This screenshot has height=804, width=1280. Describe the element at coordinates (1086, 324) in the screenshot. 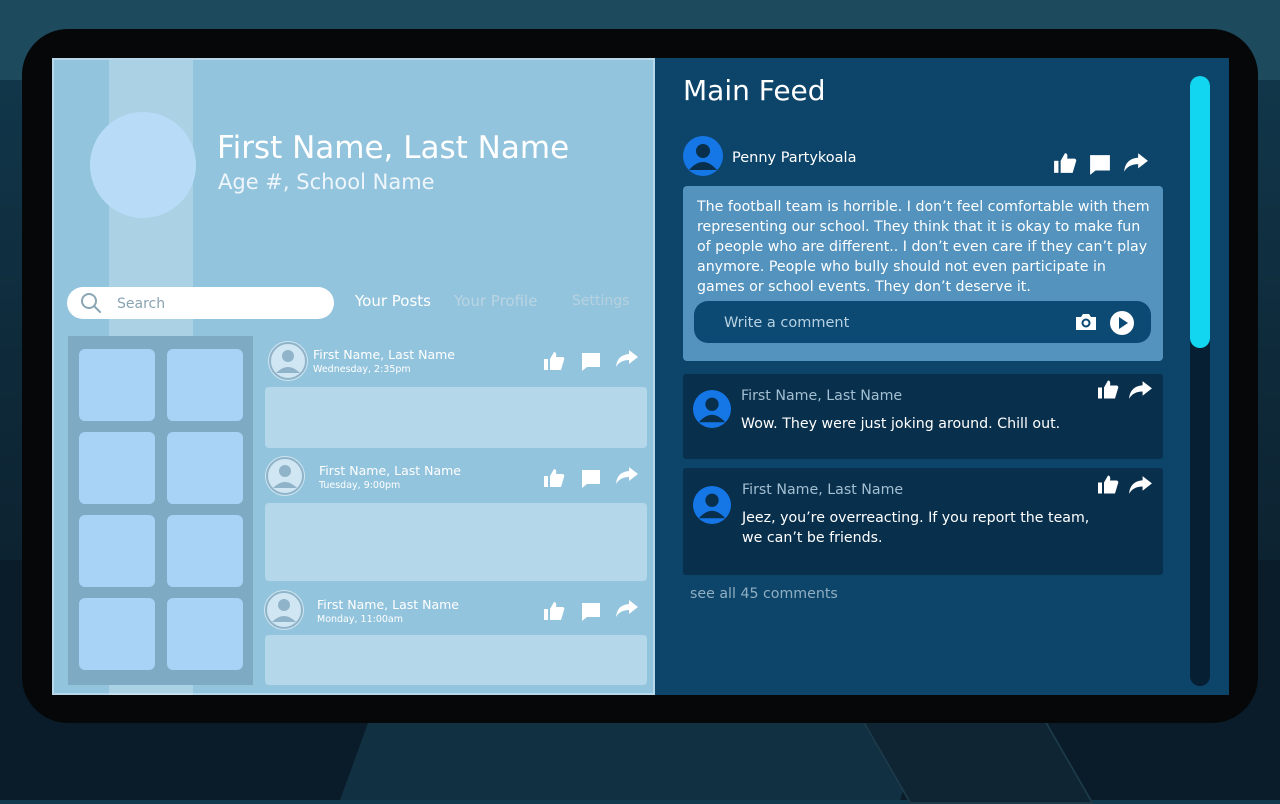

I see `camera-icon` at that location.